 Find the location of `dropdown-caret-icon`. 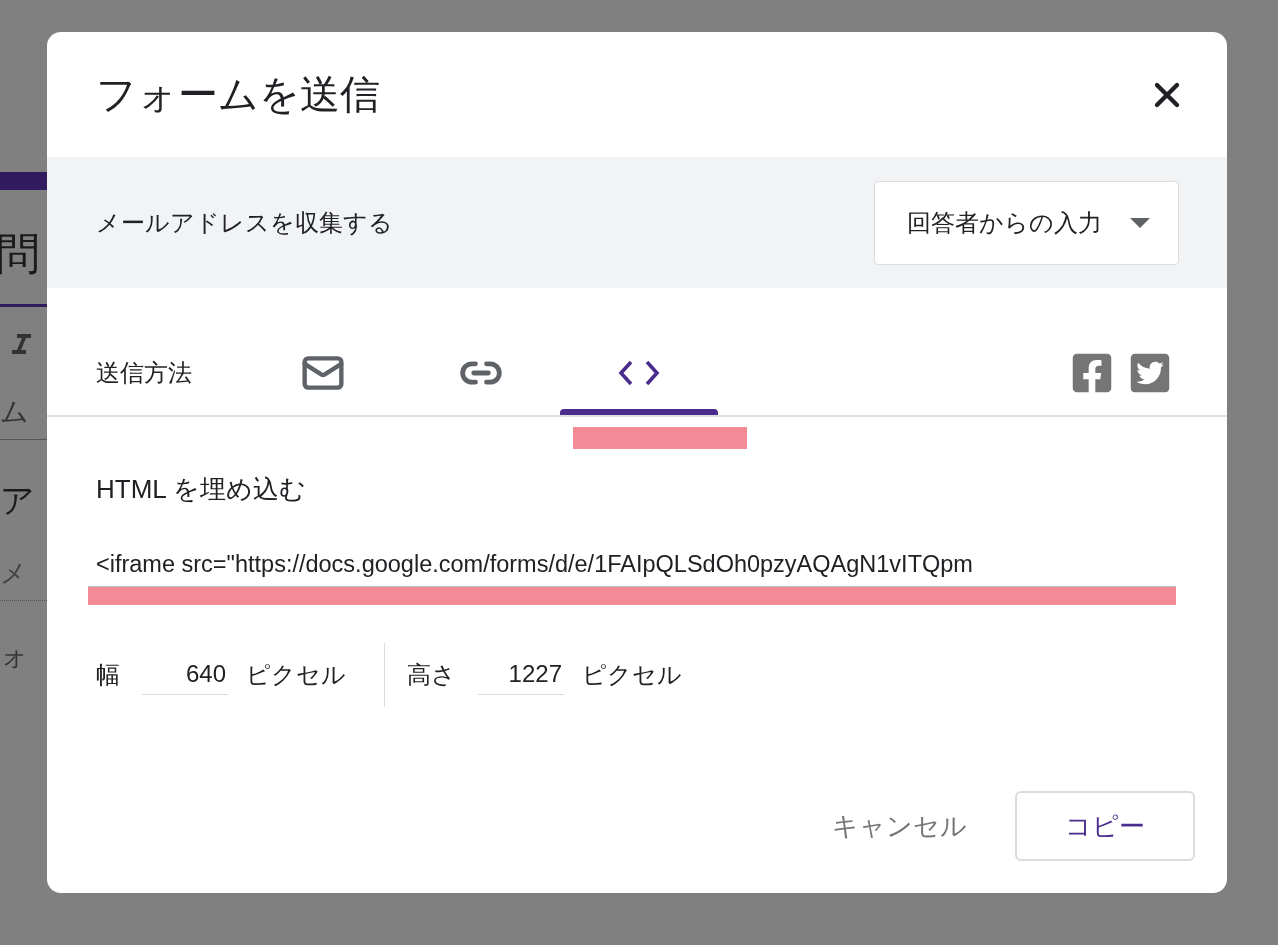

dropdown-caret-icon is located at coordinates (1140, 222).